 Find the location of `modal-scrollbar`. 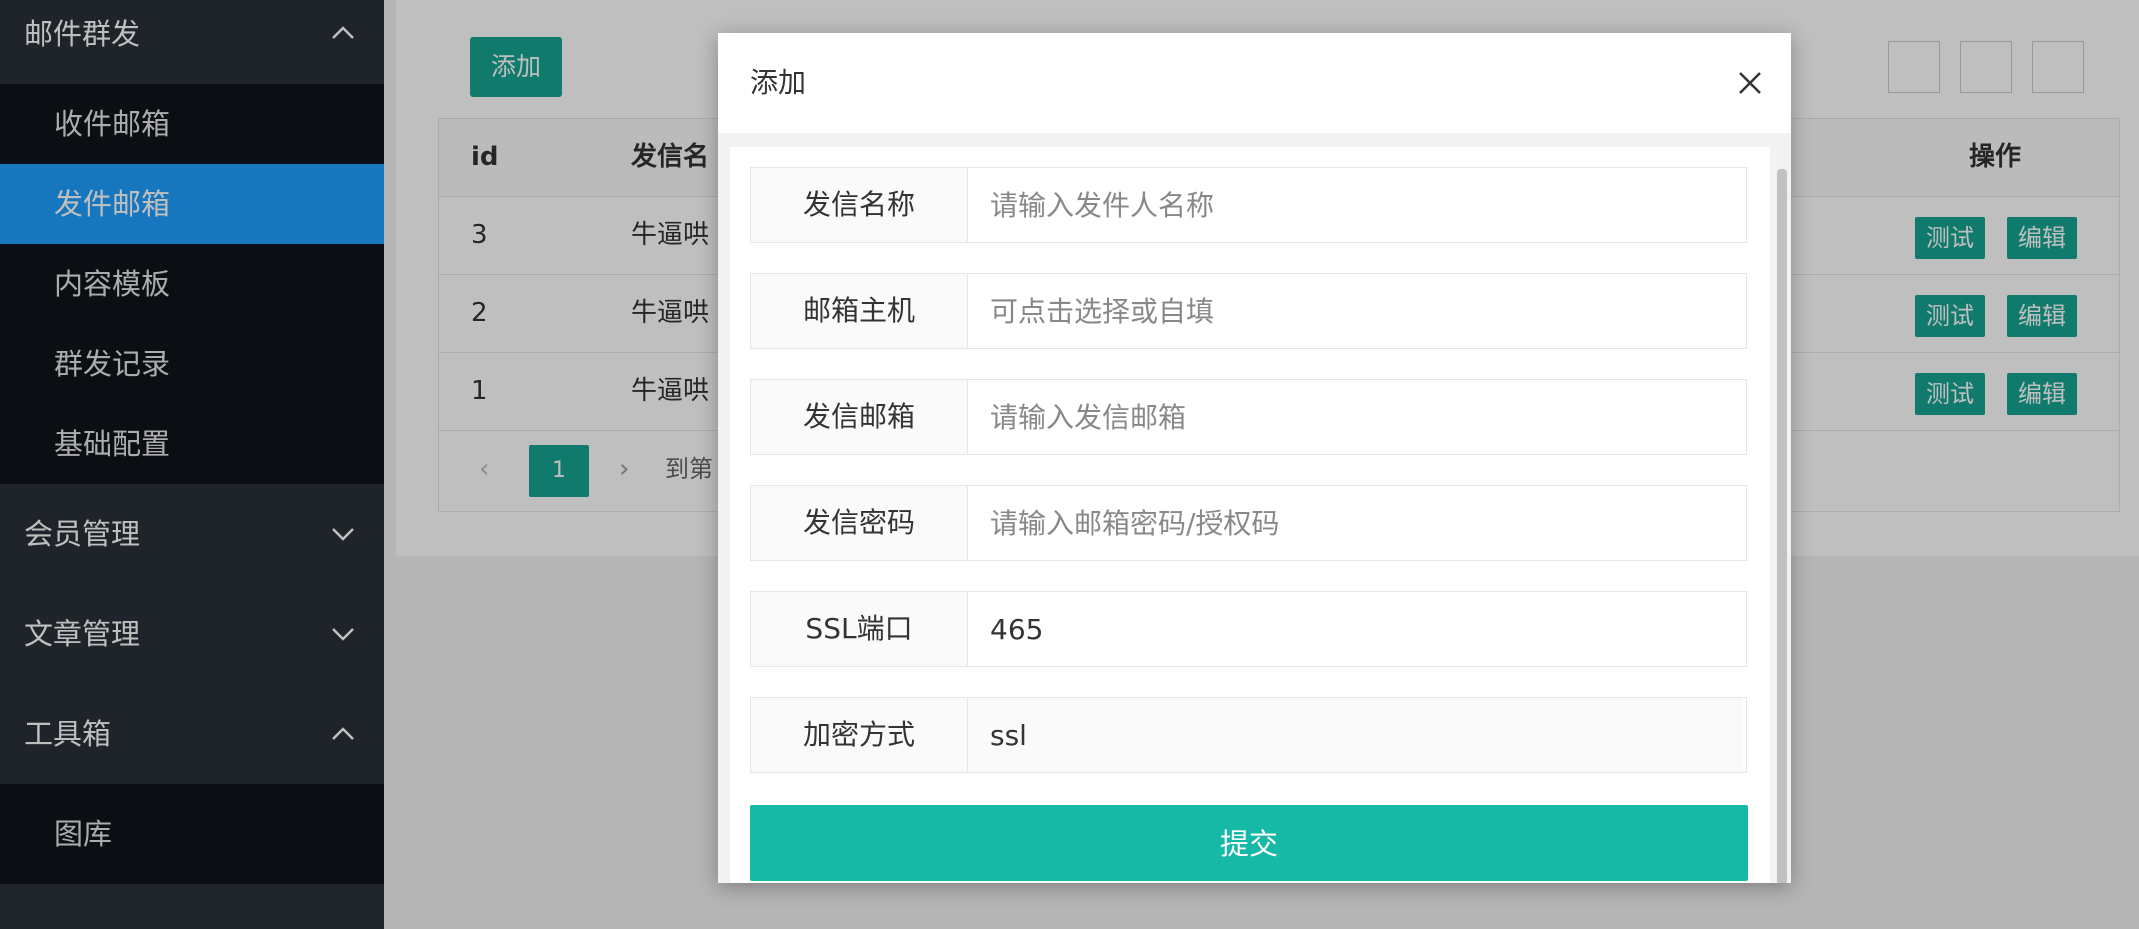

modal-scrollbar is located at coordinates (1782, 526).